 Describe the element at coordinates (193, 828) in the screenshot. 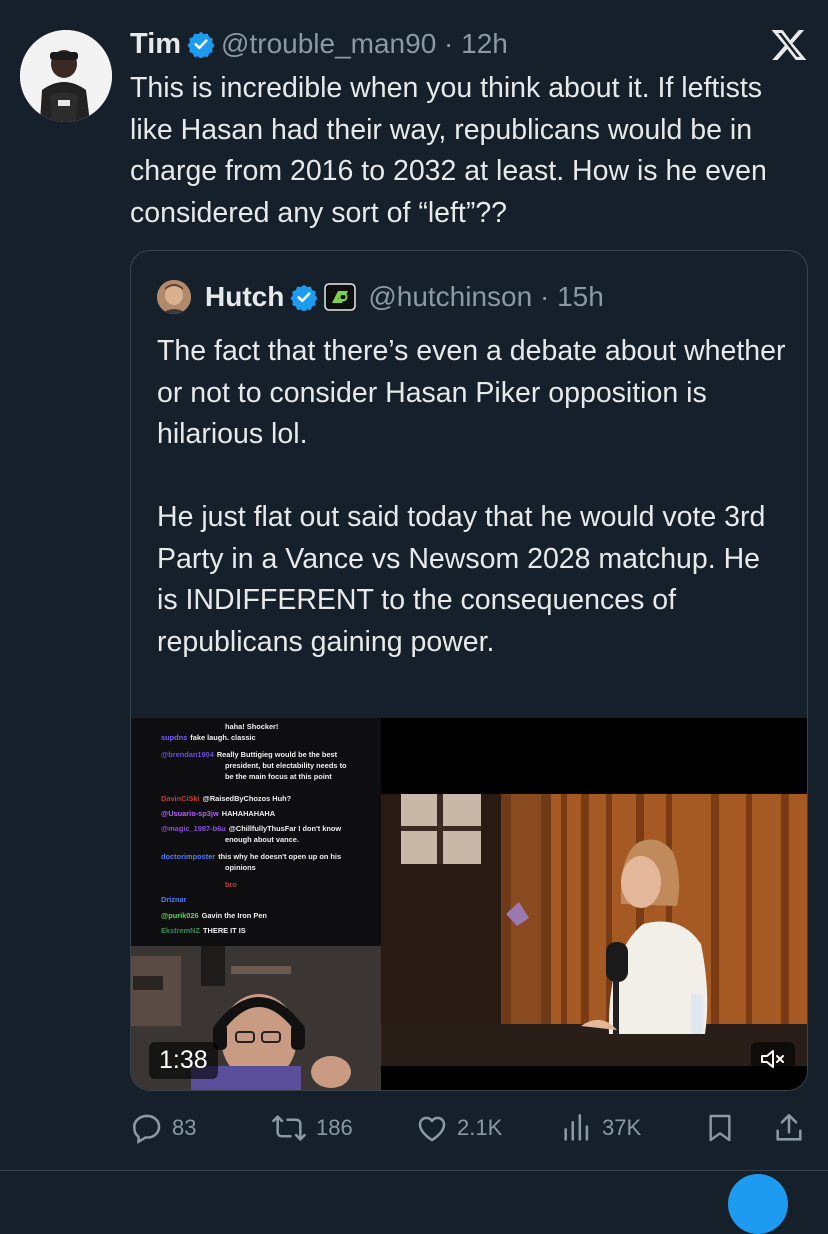

I see `chat-username: @magic_1987-b6u` at that location.